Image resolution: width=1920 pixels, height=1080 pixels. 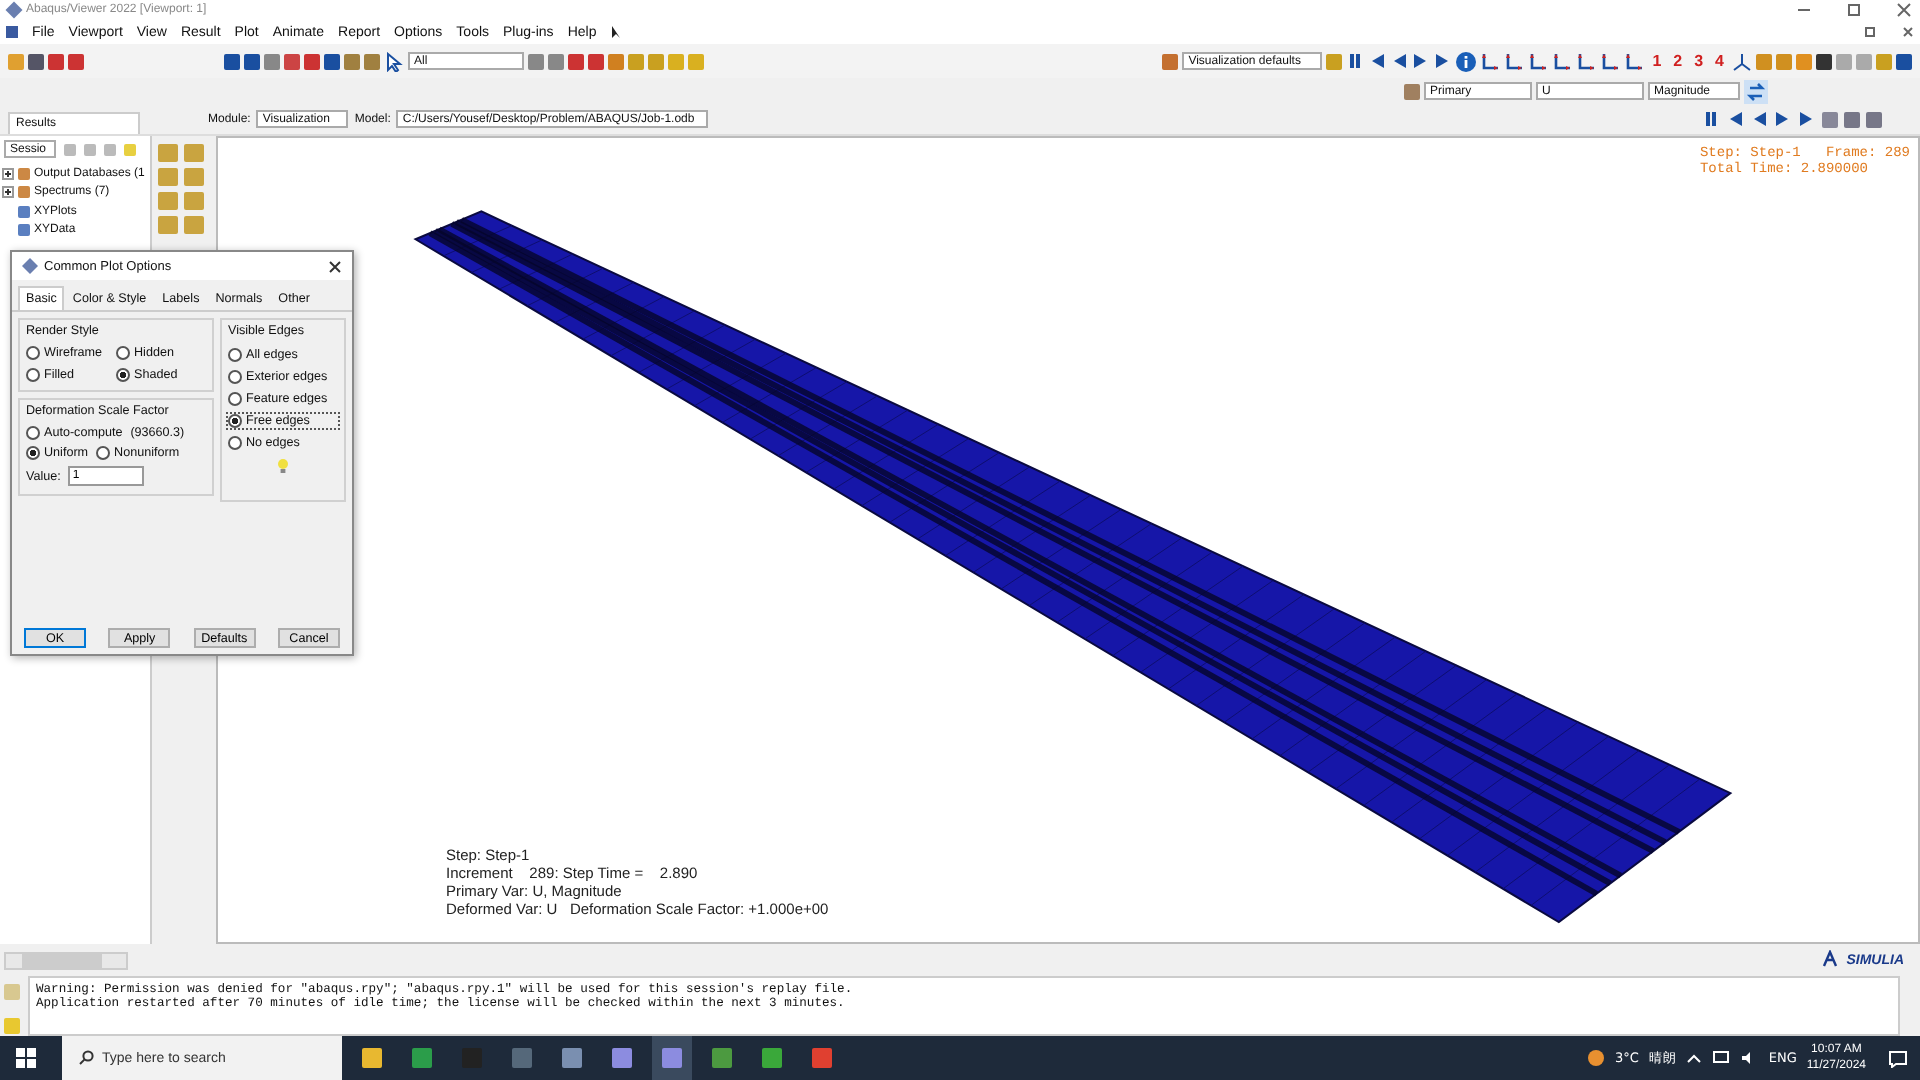 I want to click on arrow-select-icon, so click(x=394, y=61).